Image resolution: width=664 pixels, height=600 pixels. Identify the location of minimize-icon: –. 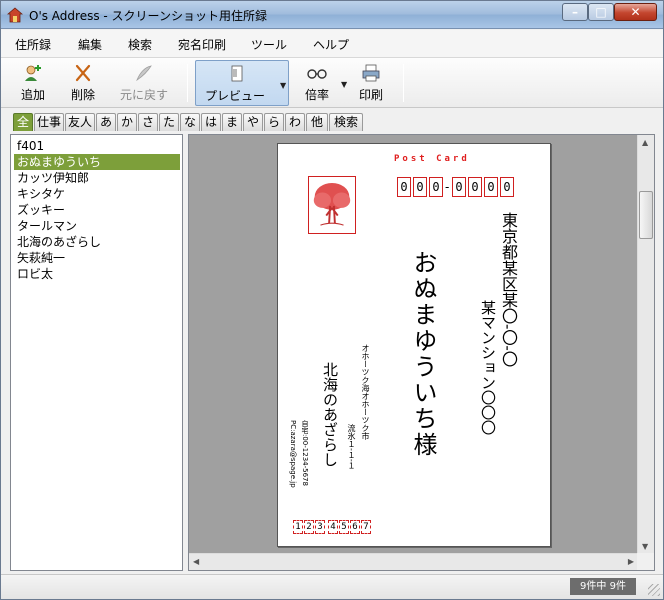
(575, 12).